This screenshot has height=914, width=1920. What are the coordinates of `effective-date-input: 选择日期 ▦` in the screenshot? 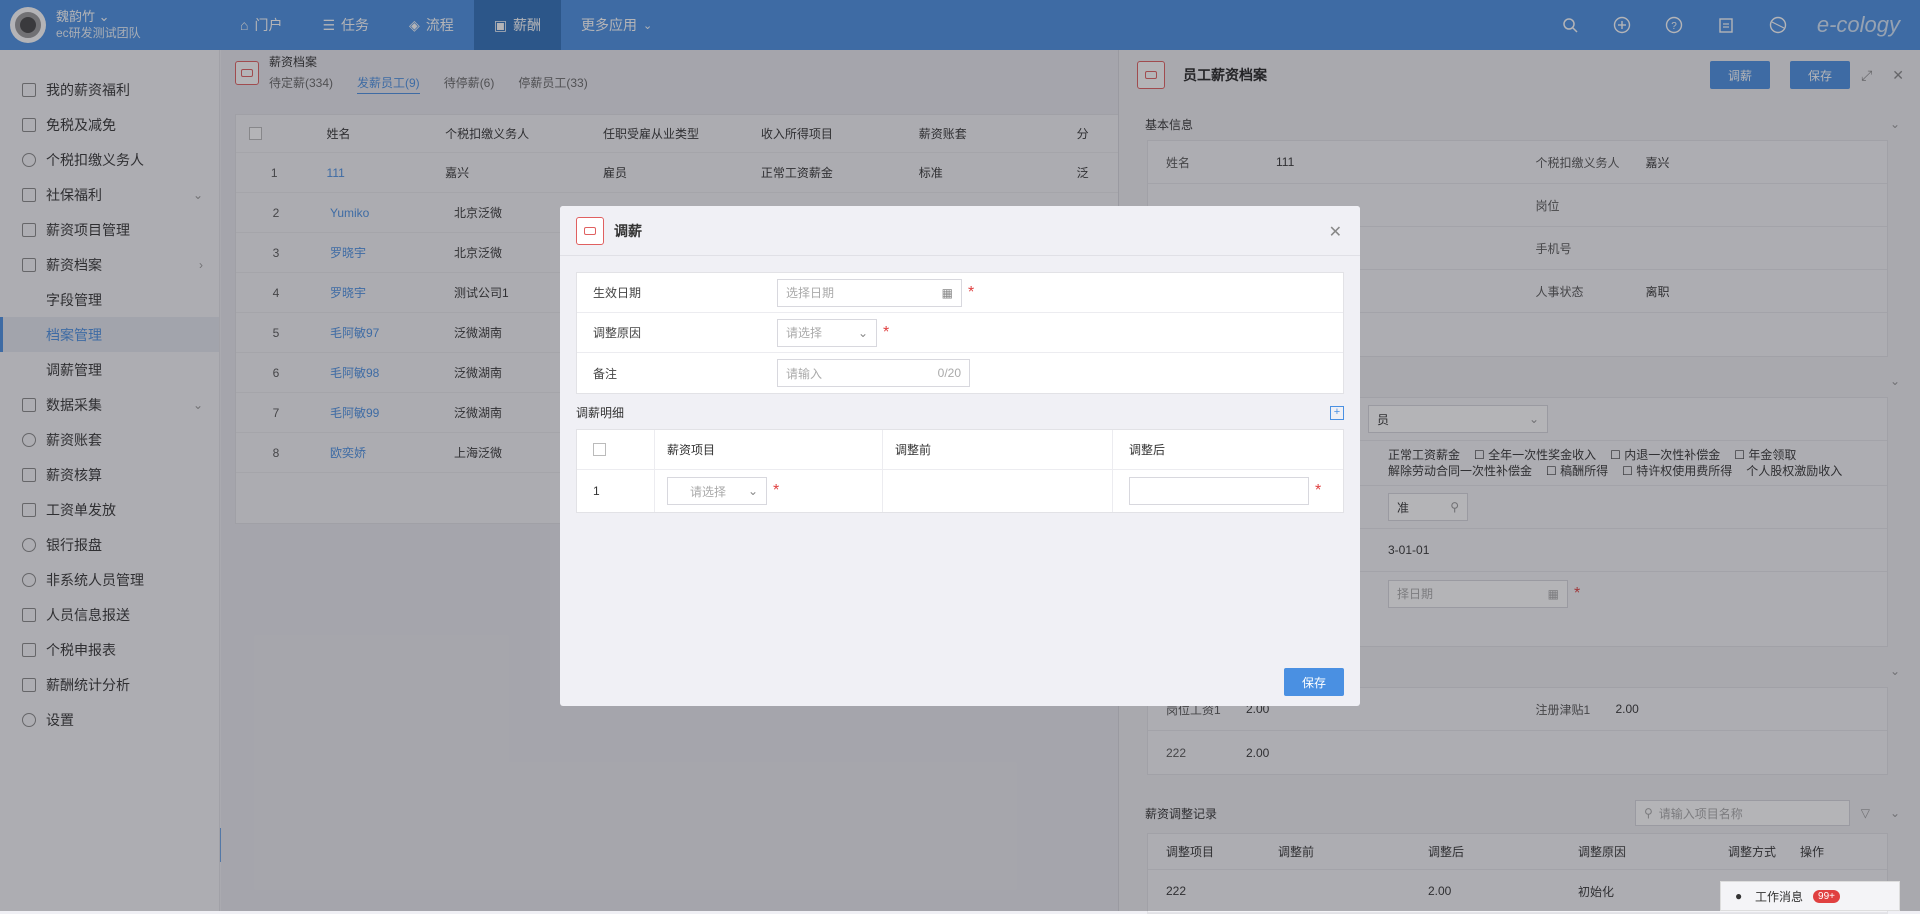 It's located at (869, 292).